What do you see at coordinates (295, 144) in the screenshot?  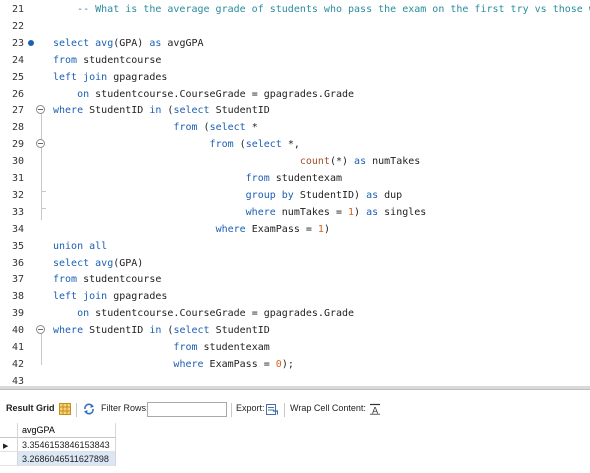 I see `code-line: 29 from (select *,` at bounding box center [295, 144].